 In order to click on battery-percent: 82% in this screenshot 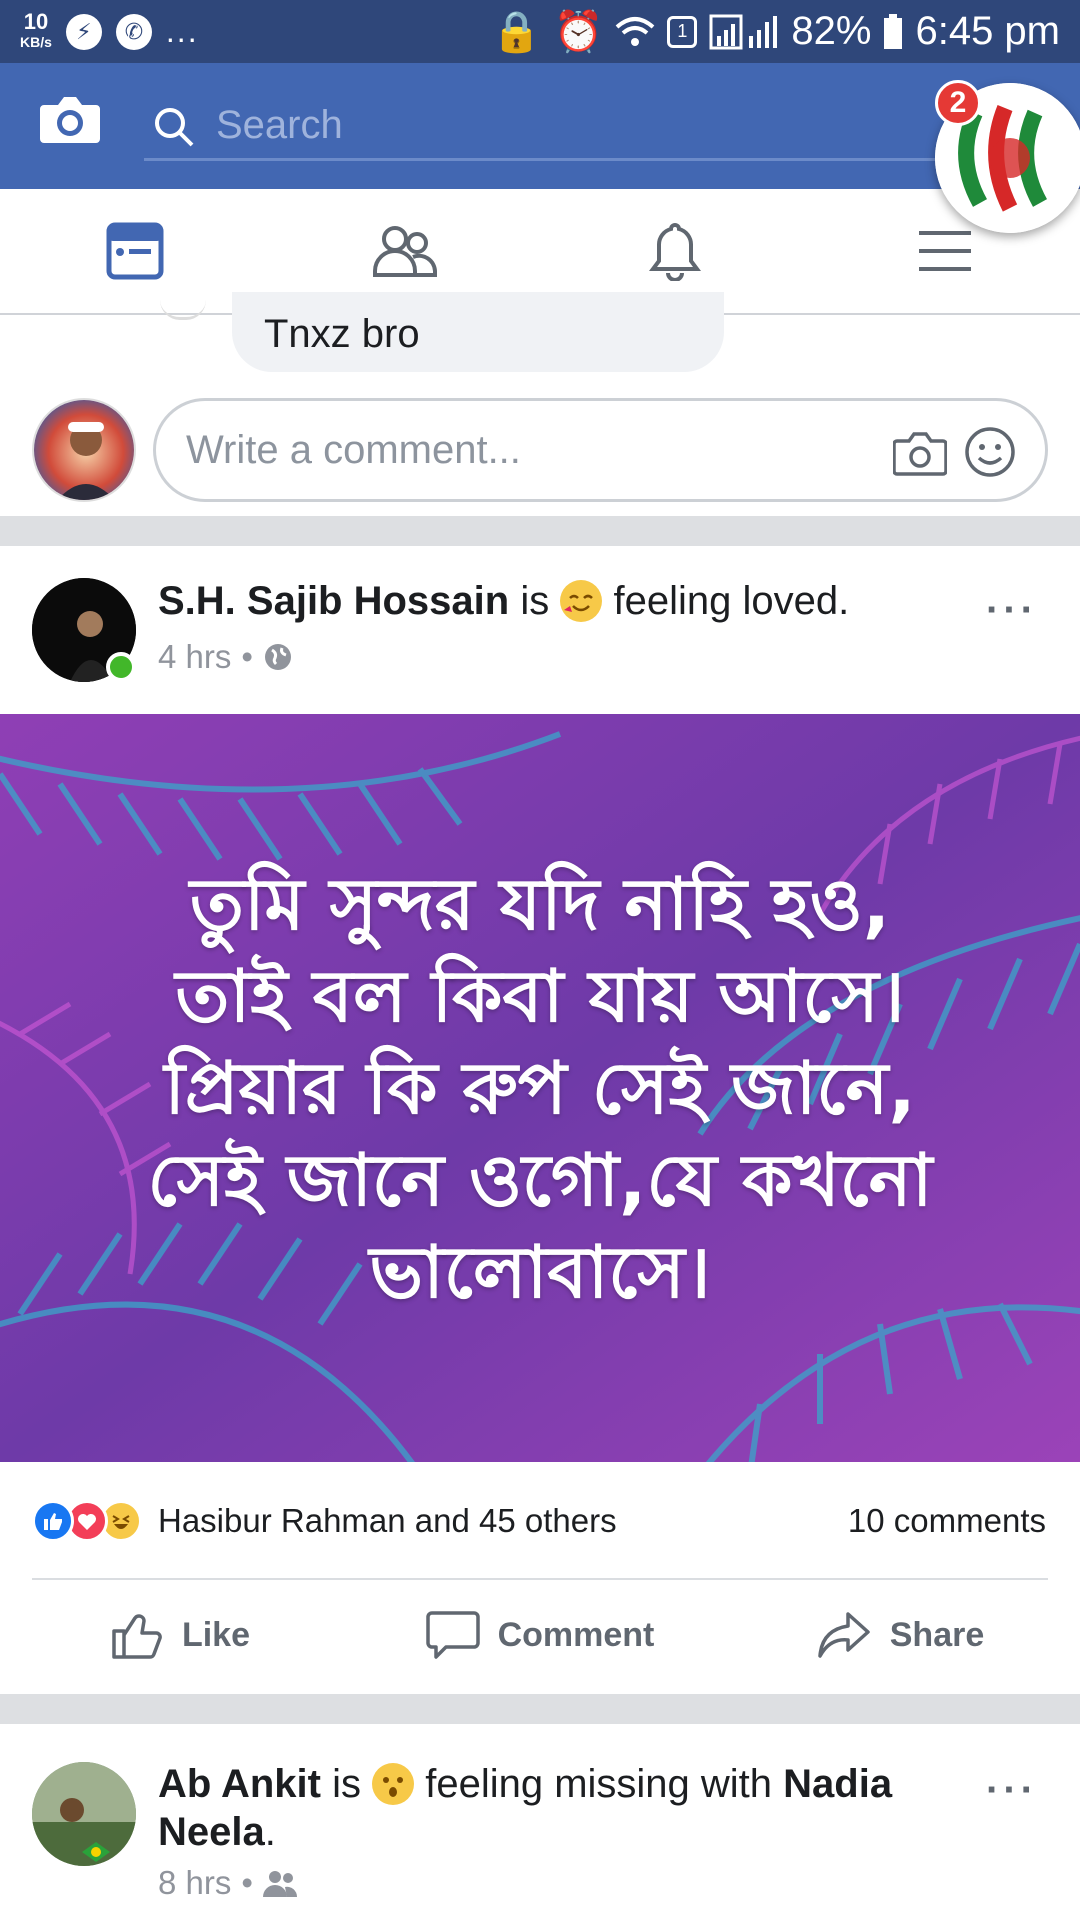, I will do `click(831, 31)`.